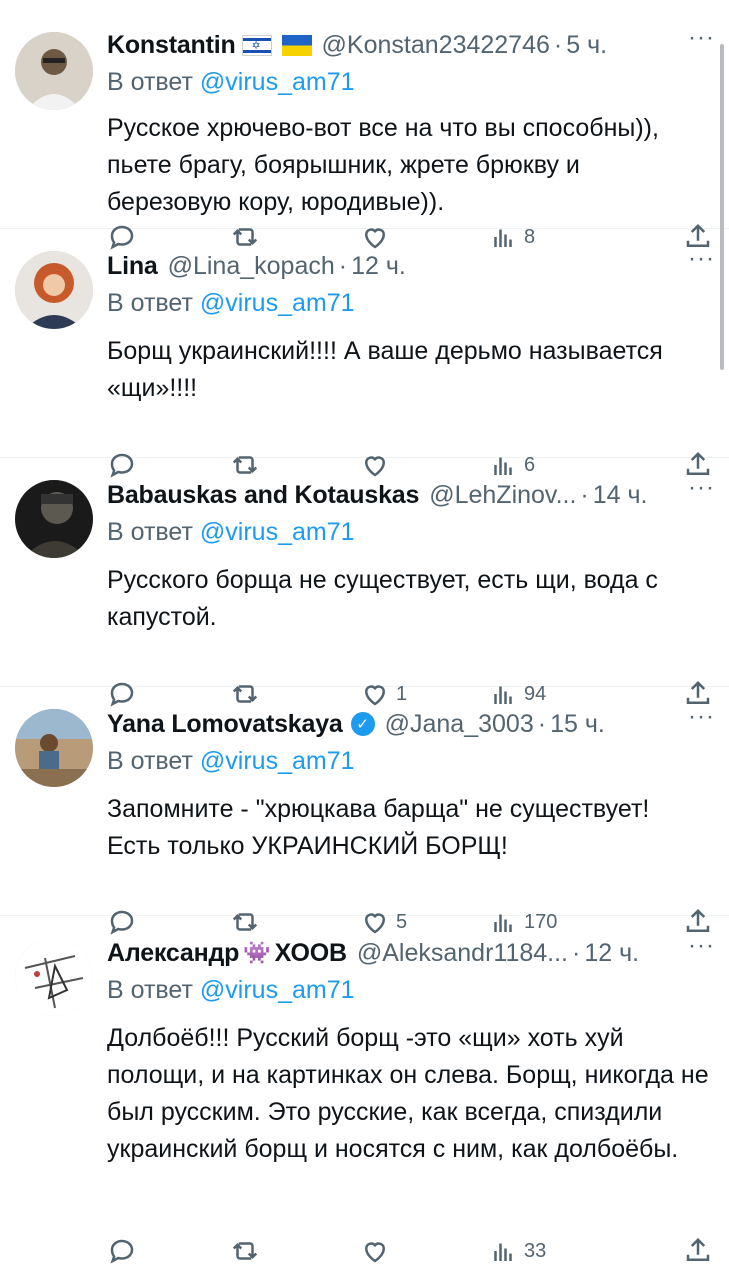 The width and height of the screenshot is (729, 1280). I want to click on tweet-action-bar: 5 170, so click(364, 924).